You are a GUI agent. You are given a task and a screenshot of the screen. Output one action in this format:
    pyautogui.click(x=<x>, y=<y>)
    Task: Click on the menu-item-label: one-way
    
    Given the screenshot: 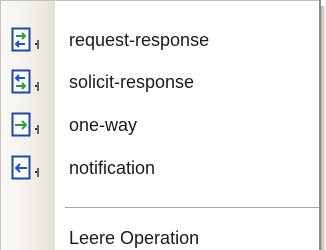 What is the action you would take?
    pyautogui.click(x=103, y=125)
    